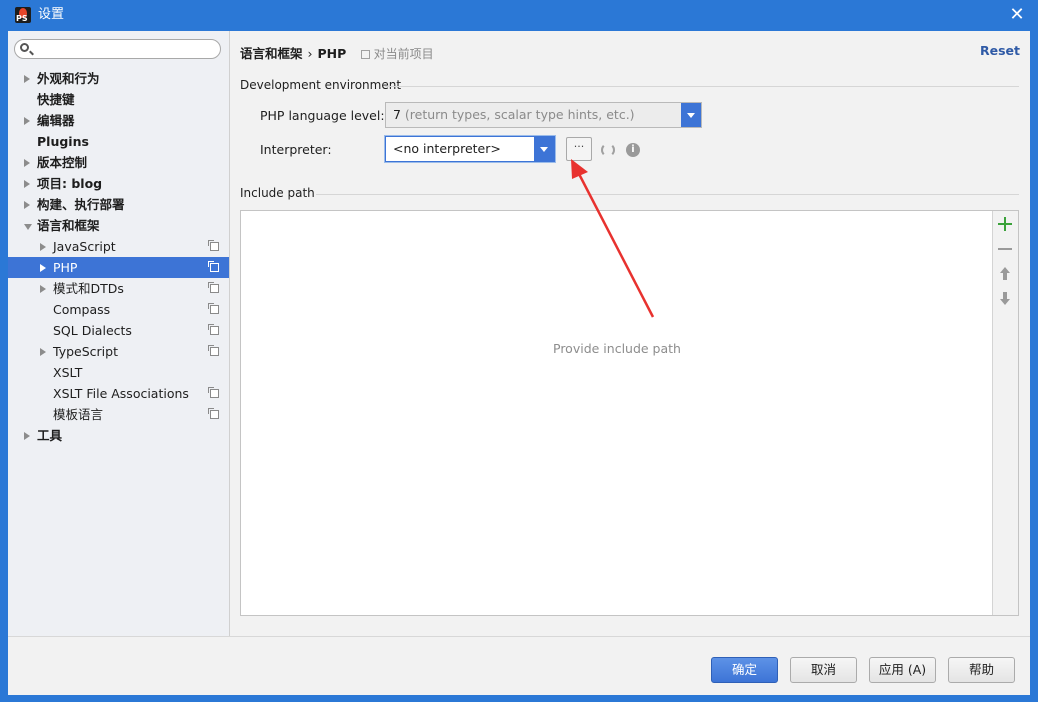 Image resolution: width=1038 pixels, height=702 pixels. Describe the element at coordinates (85, 351) in the screenshot. I see `sidebar-item-label: TypeScript` at that location.